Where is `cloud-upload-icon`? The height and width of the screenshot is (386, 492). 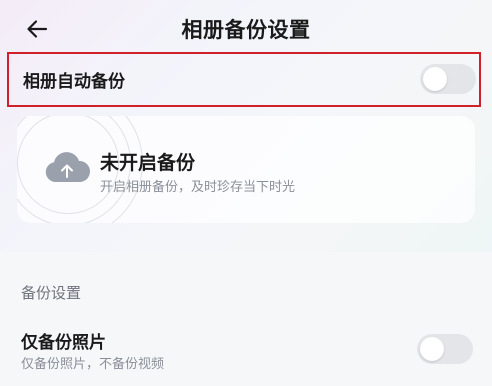
cloud-upload-icon is located at coordinates (68, 167).